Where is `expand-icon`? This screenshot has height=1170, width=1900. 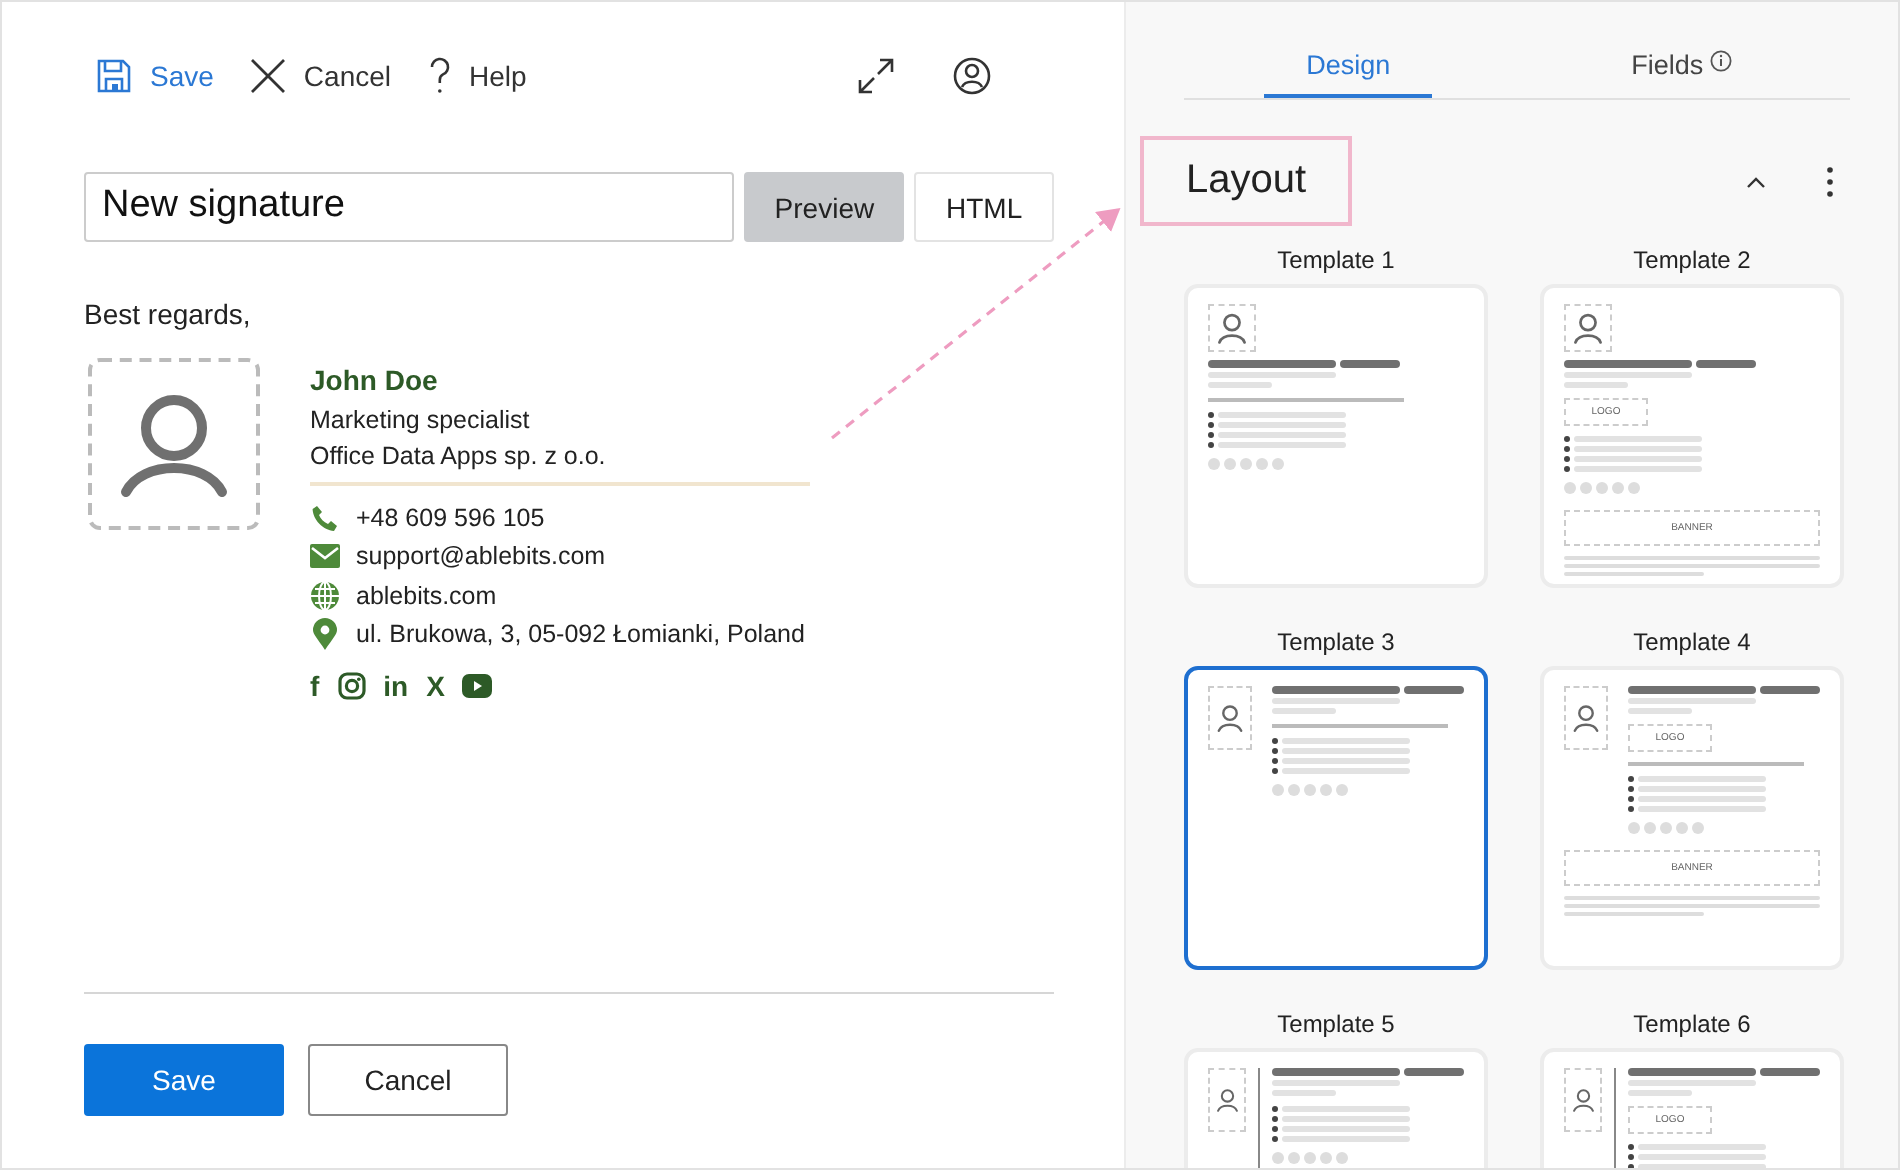 expand-icon is located at coordinates (876, 76).